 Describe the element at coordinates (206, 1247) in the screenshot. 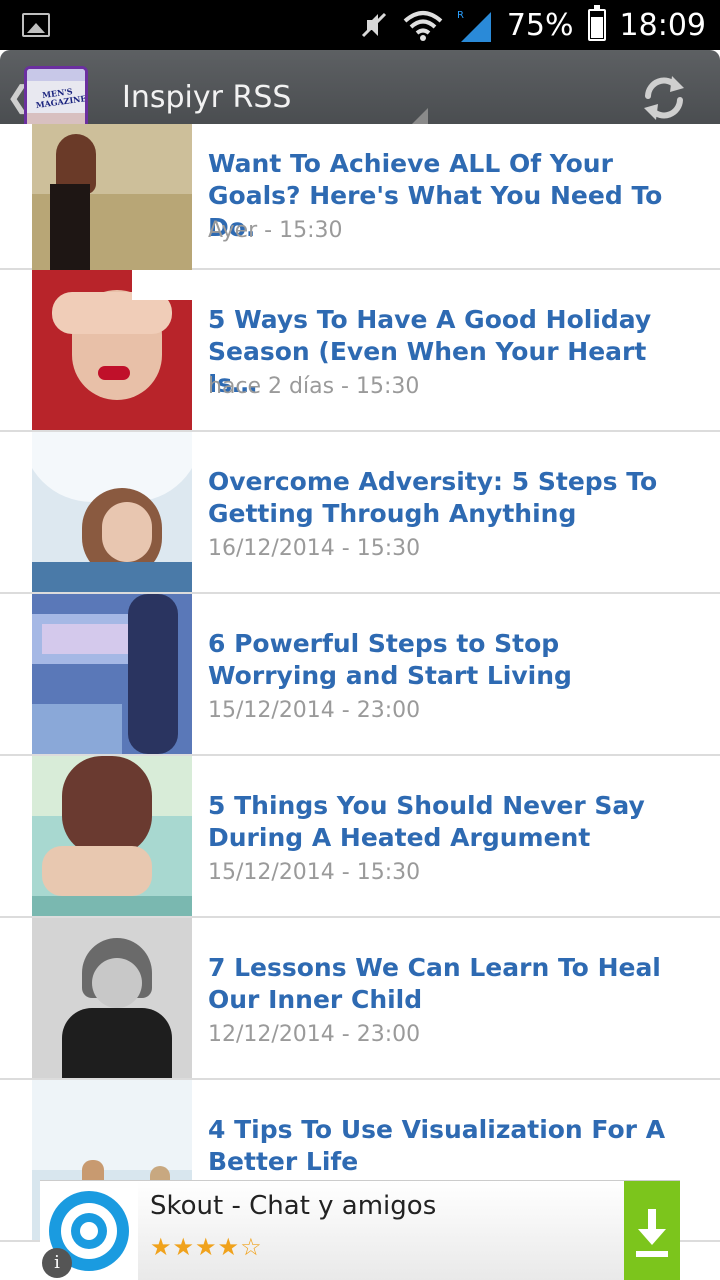

I see `ad-rating-stars: ★★★★☆` at that location.